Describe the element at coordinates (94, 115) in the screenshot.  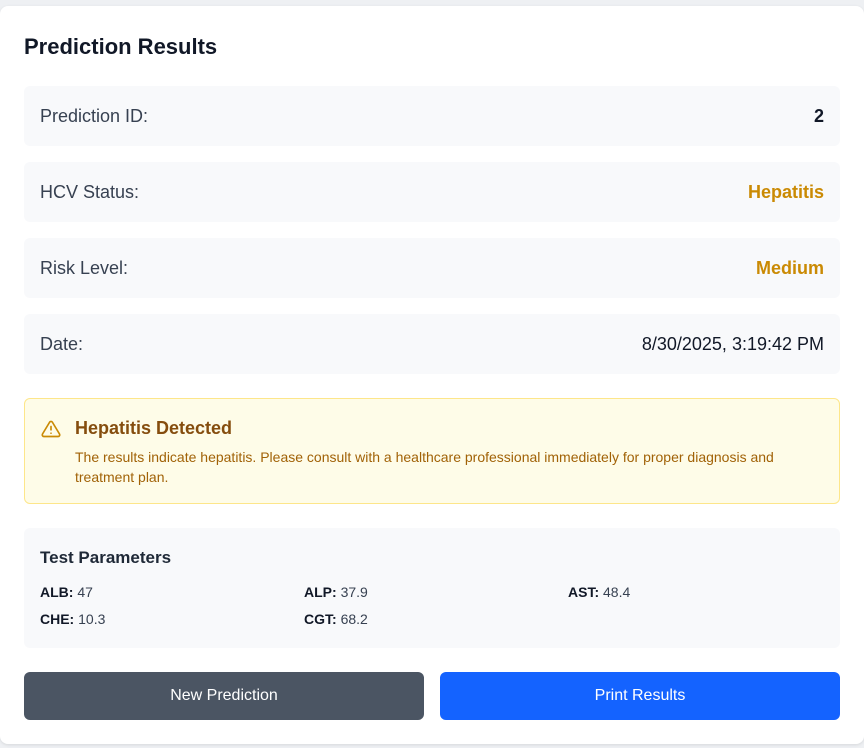
I see `prediction-id-label: Prediction ID:` at that location.